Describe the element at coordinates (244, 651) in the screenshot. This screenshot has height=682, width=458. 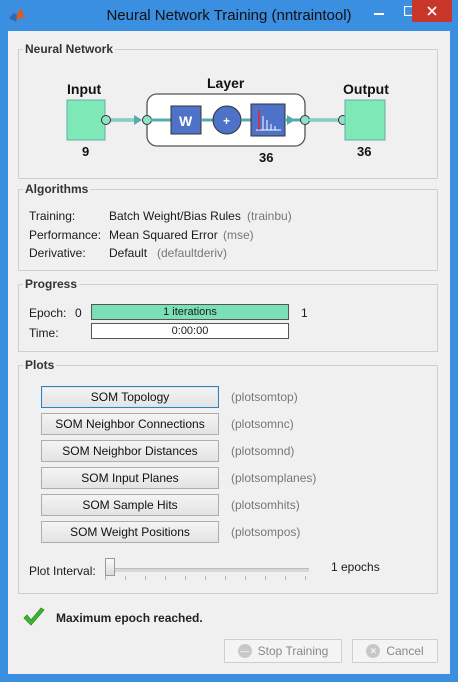
I see `stop-icon: —` at that location.